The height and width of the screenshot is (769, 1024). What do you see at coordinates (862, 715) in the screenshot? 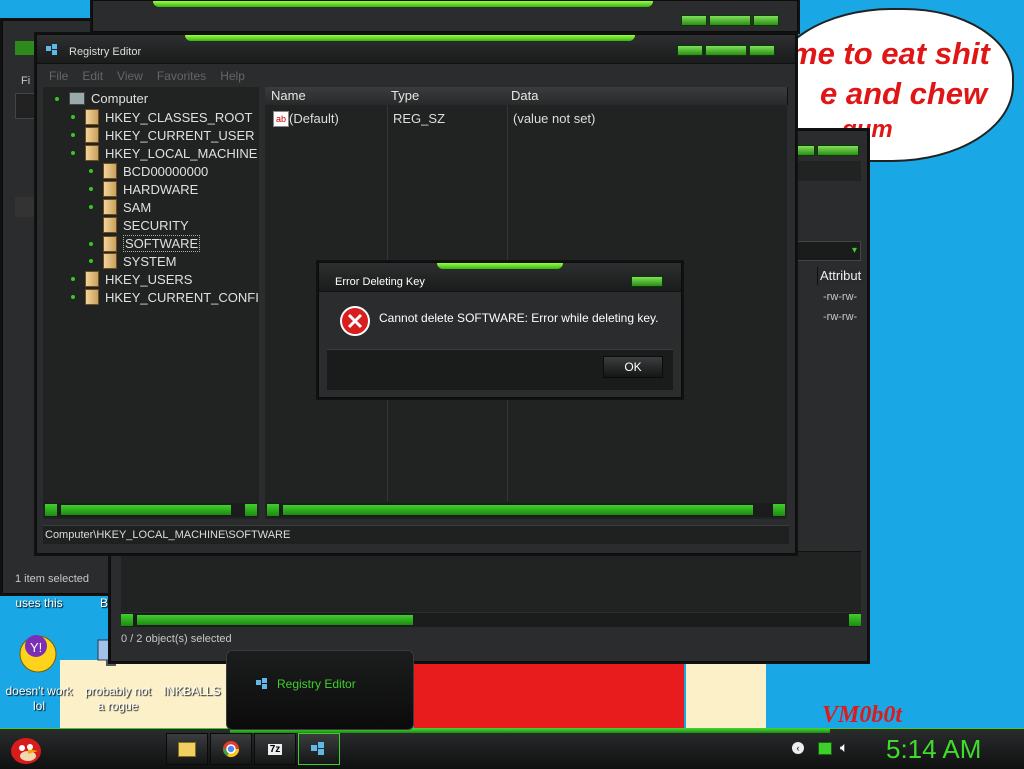
I see `wallpaper-signature: VM0b0t` at bounding box center [862, 715].